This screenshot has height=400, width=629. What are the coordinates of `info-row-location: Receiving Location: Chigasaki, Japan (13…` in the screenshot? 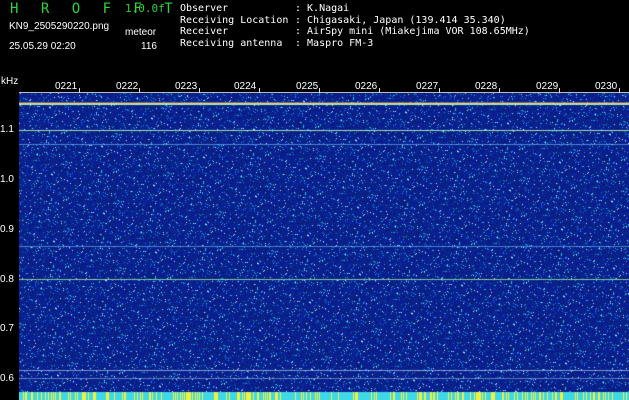 It's located at (343, 20).